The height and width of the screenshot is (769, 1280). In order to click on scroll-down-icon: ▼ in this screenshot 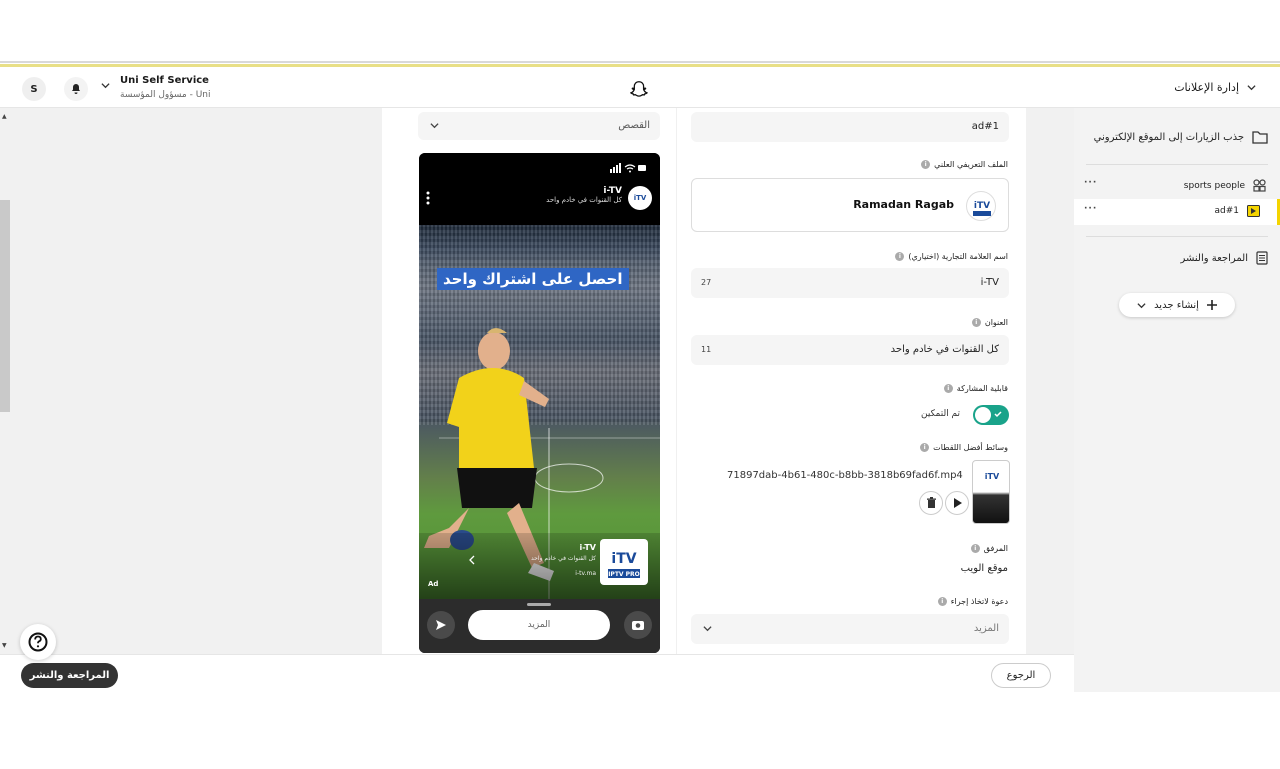, I will do `click(4, 645)`.